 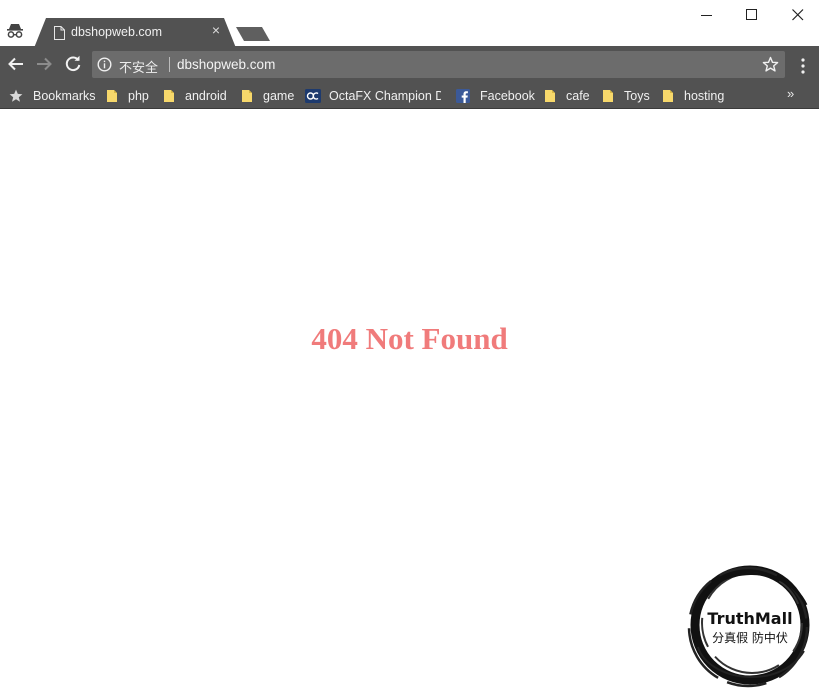 I want to click on bookmark-star-icon, so click(x=770, y=64).